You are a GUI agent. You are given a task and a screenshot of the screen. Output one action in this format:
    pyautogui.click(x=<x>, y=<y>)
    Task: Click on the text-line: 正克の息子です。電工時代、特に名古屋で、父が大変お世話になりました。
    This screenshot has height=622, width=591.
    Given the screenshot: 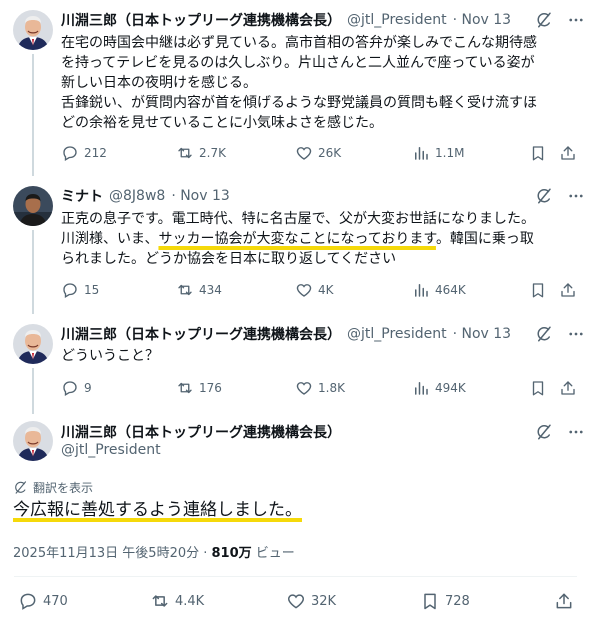 What is the action you would take?
    pyautogui.click(x=298, y=219)
    